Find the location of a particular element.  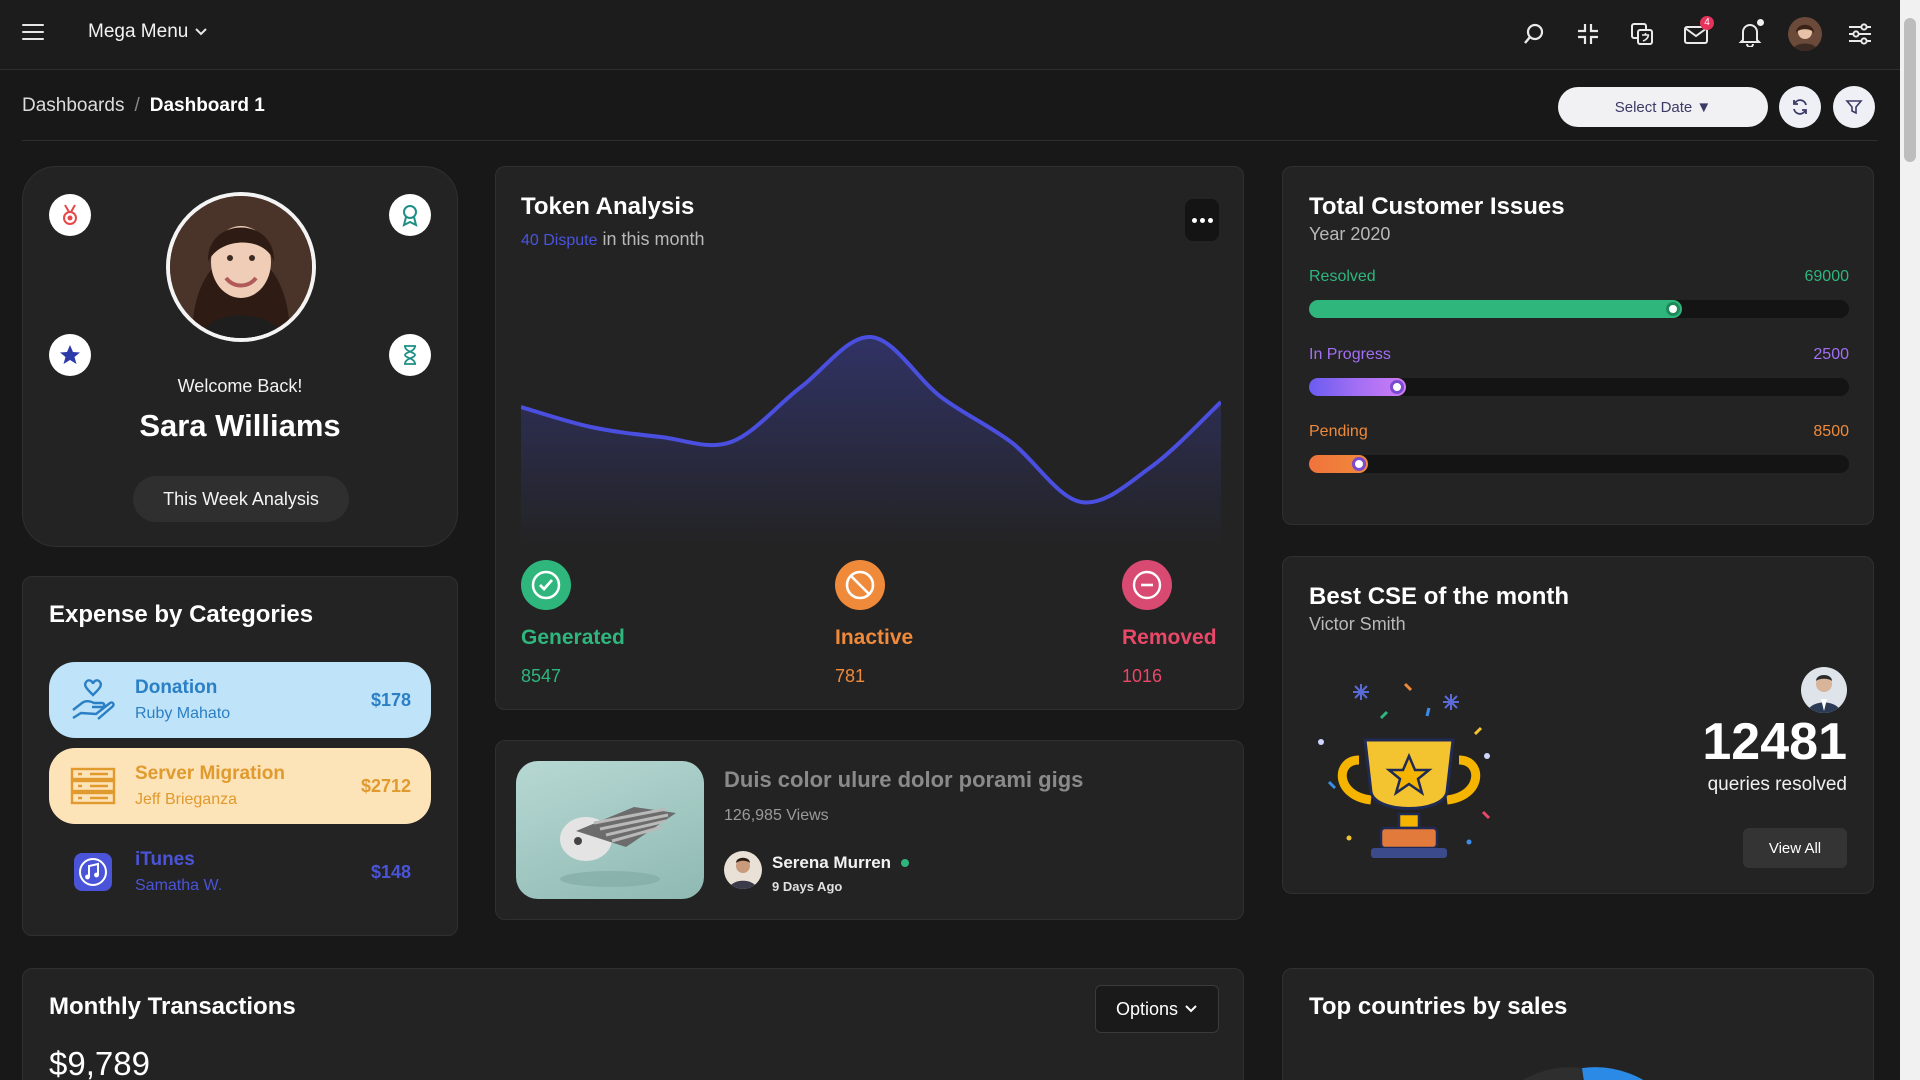

mail-badge: 4 is located at coordinates (1707, 23).